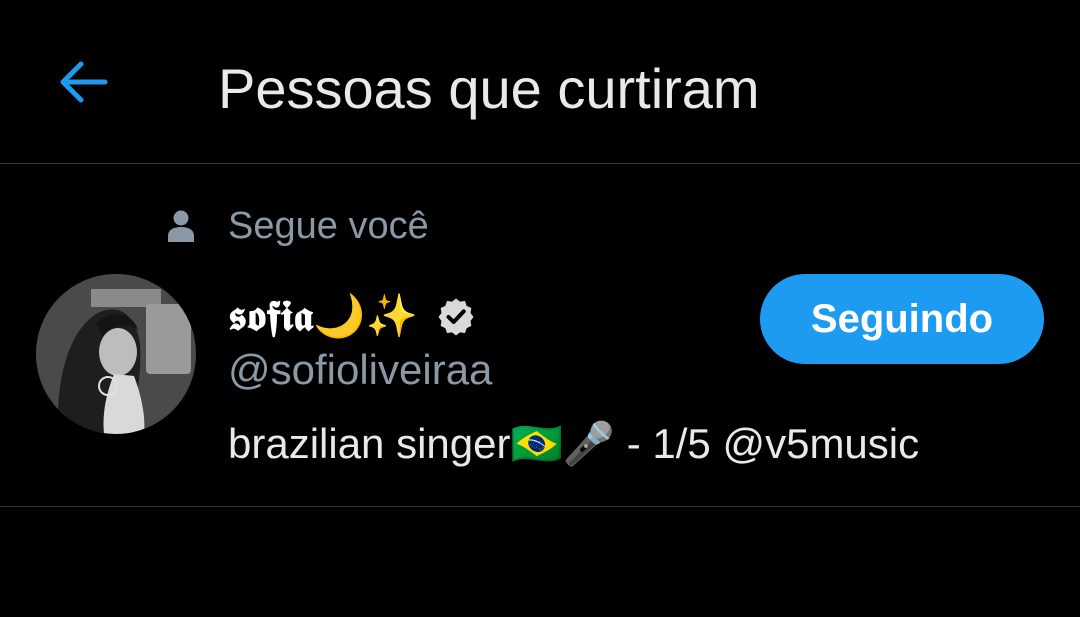 This screenshot has height=617, width=1080. What do you see at coordinates (574, 443) in the screenshot?
I see `user-bio: brazilian singer🇧🇷🎤 - 1/5 @v5music` at bounding box center [574, 443].